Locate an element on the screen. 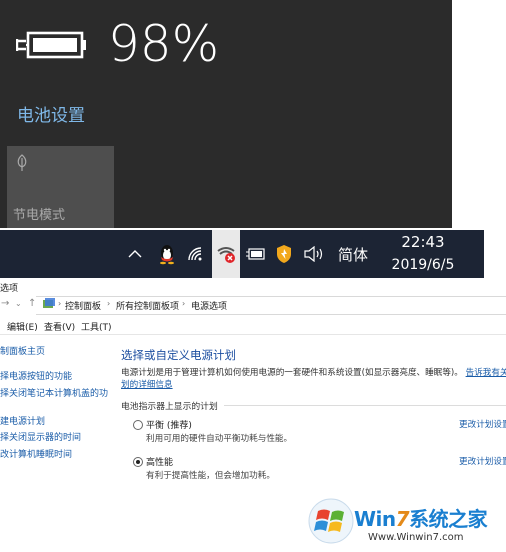 The width and height of the screenshot is (506, 552). chevron-down-icon: ⌄ is located at coordinates (18, 303).